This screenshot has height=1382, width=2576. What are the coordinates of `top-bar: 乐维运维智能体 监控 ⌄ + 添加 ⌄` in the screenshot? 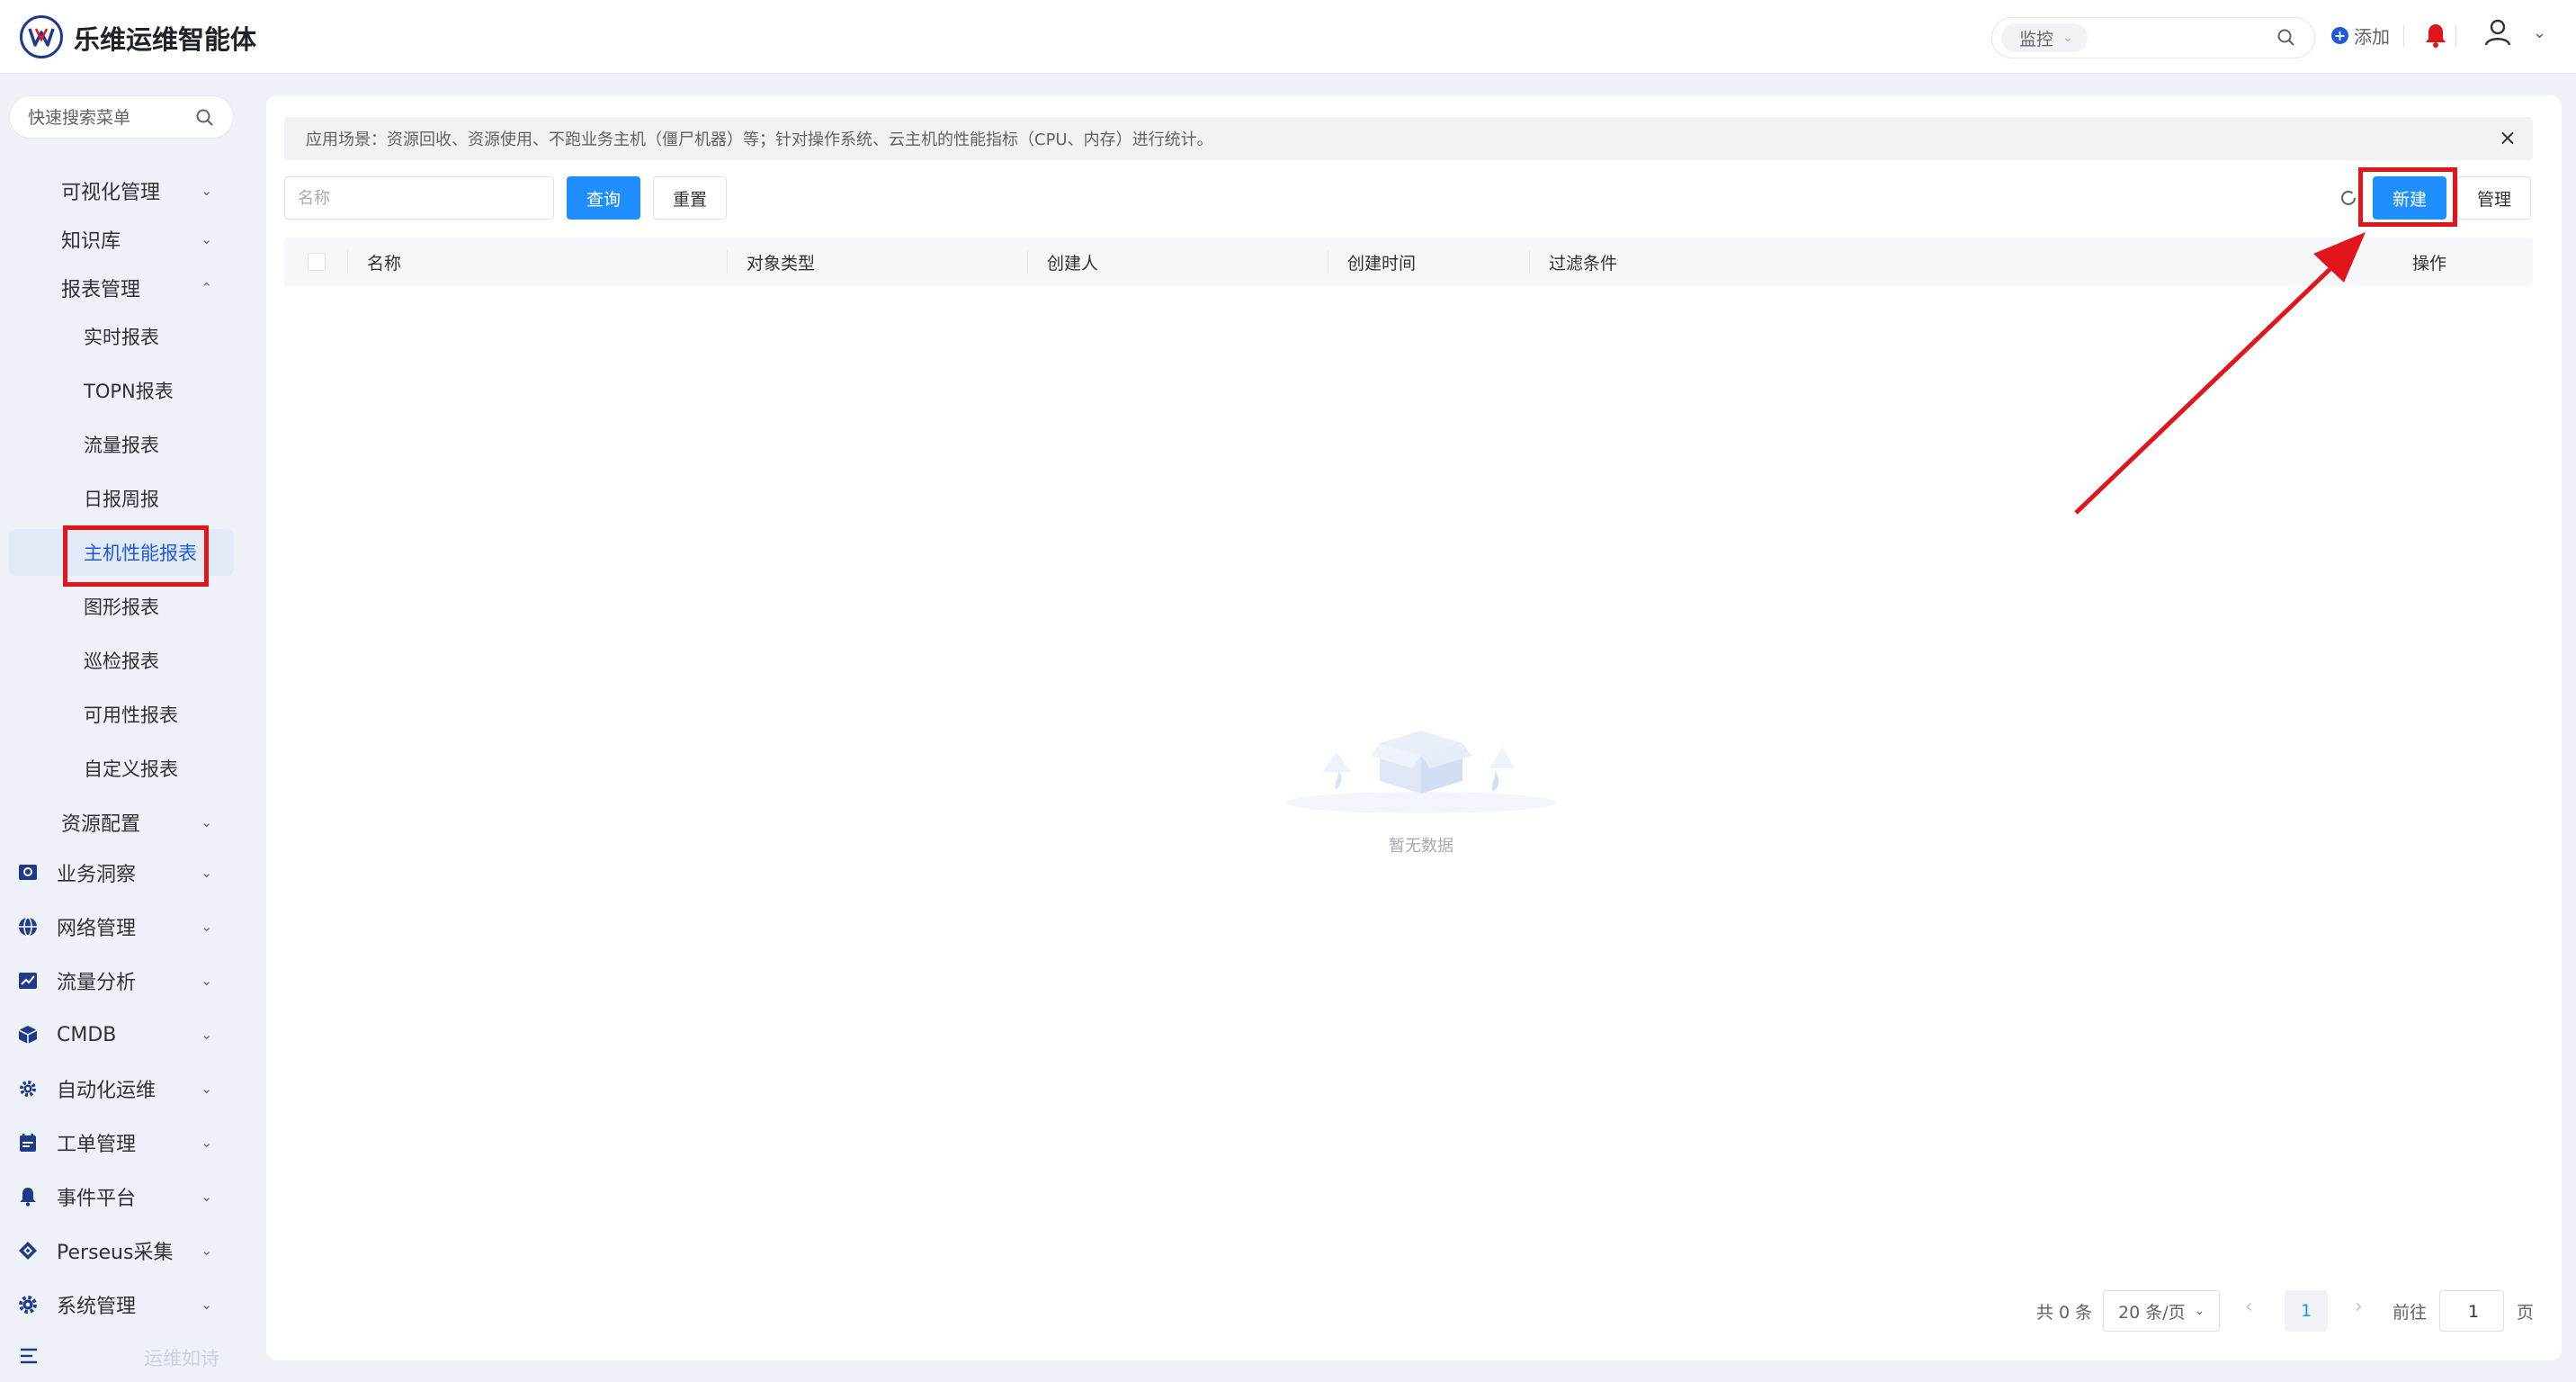 It's located at (1288, 37).